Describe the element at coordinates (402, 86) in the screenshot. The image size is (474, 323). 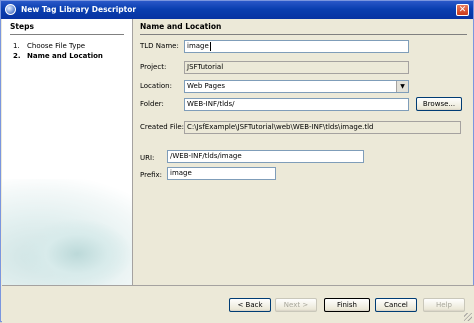
I see `chevron-down-icon: ▼` at that location.